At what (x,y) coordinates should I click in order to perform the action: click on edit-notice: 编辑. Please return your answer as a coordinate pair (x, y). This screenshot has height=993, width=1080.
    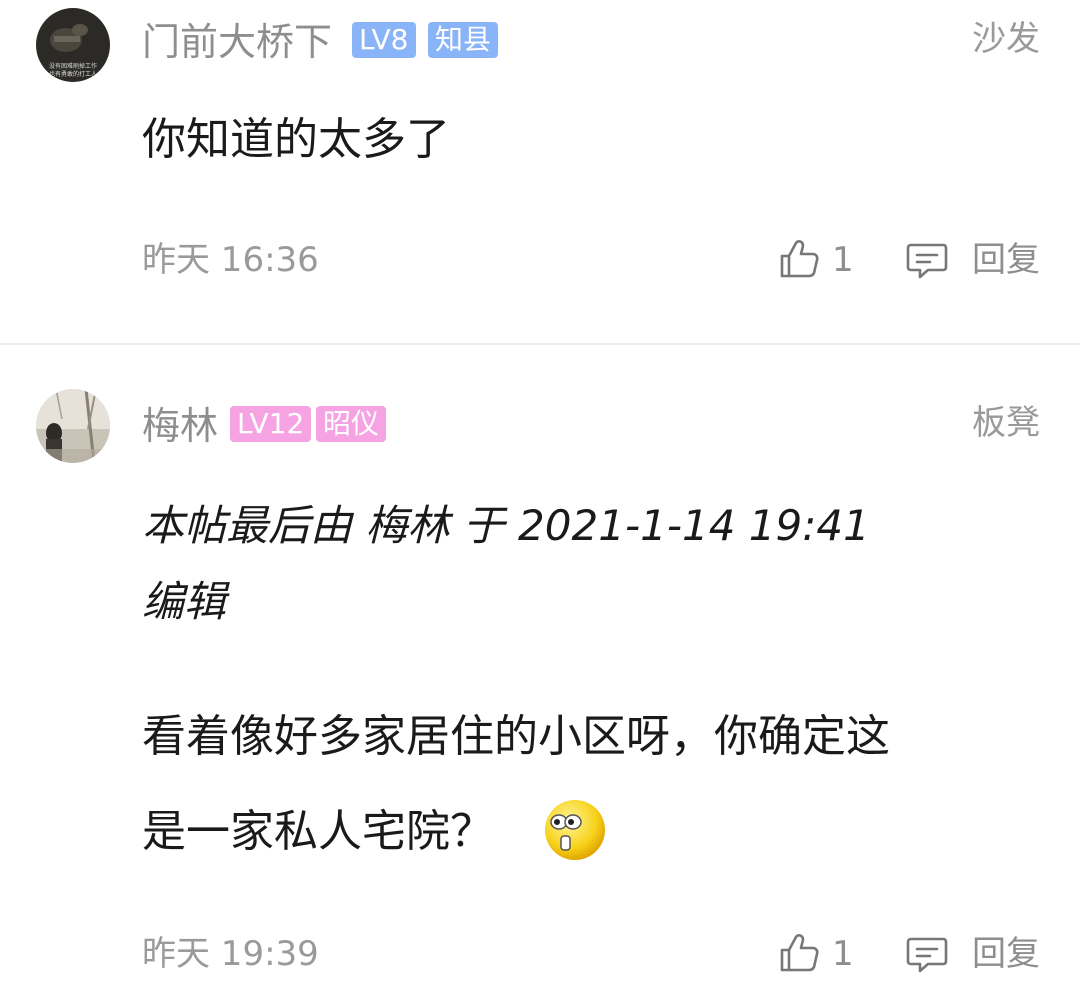
    Looking at the image, I should click on (184, 601).